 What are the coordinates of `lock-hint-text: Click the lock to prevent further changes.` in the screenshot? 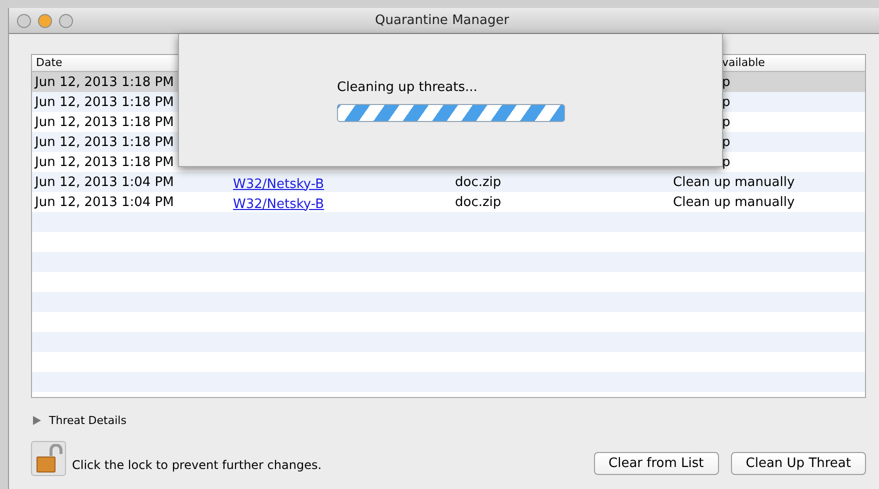 It's located at (197, 465).